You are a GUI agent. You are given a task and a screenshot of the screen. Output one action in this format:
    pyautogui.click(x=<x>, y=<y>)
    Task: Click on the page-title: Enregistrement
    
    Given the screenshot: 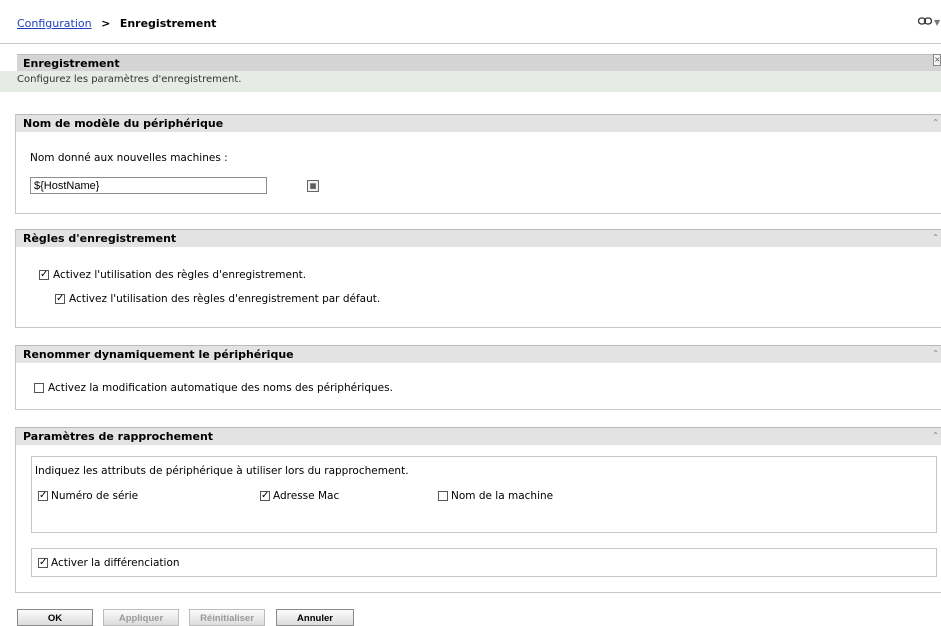 What is the action you would take?
    pyautogui.click(x=479, y=62)
    